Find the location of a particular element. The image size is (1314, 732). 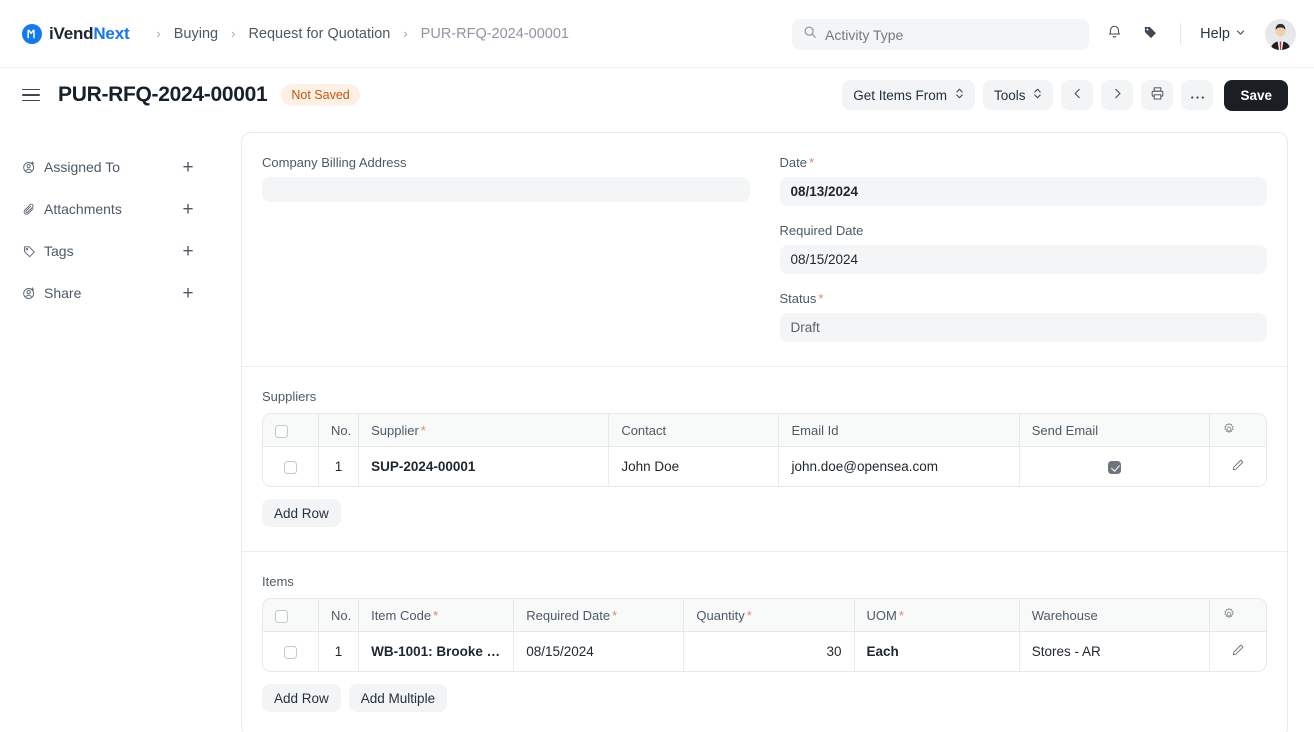

suppliers-add-row-button: Add Row is located at coordinates (301, 513).